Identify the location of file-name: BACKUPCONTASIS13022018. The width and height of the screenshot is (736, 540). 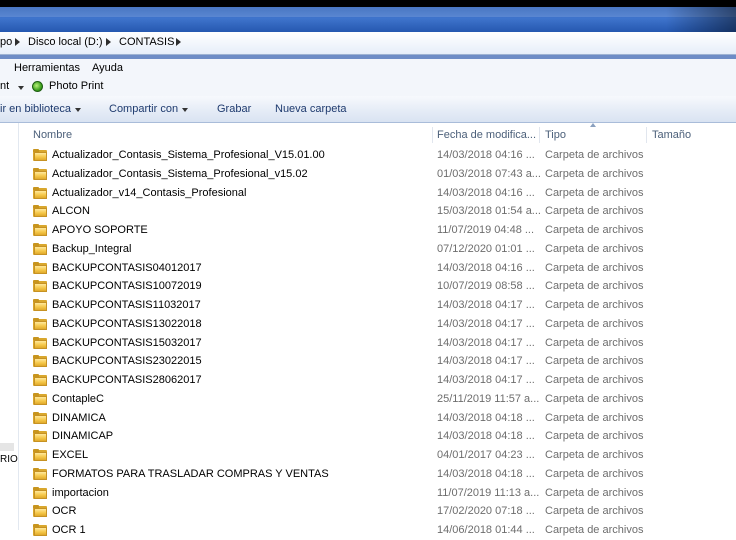
(127, 323).